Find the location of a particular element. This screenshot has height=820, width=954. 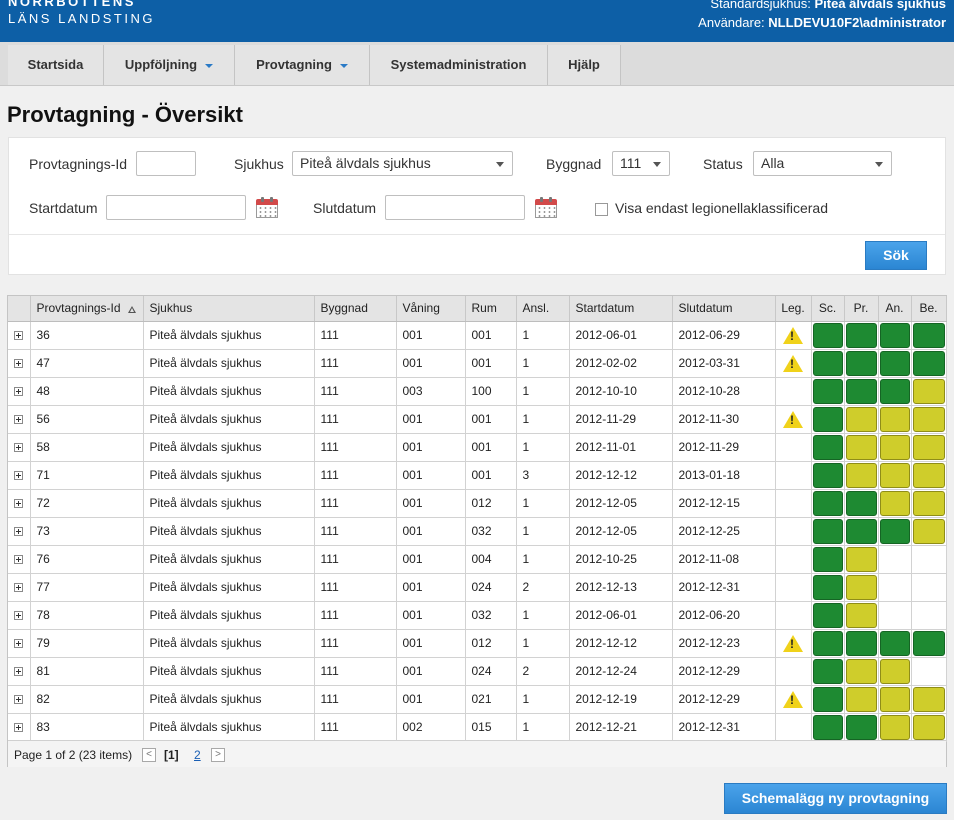

pager-next-icon: > is located at coordinates (218, 755).